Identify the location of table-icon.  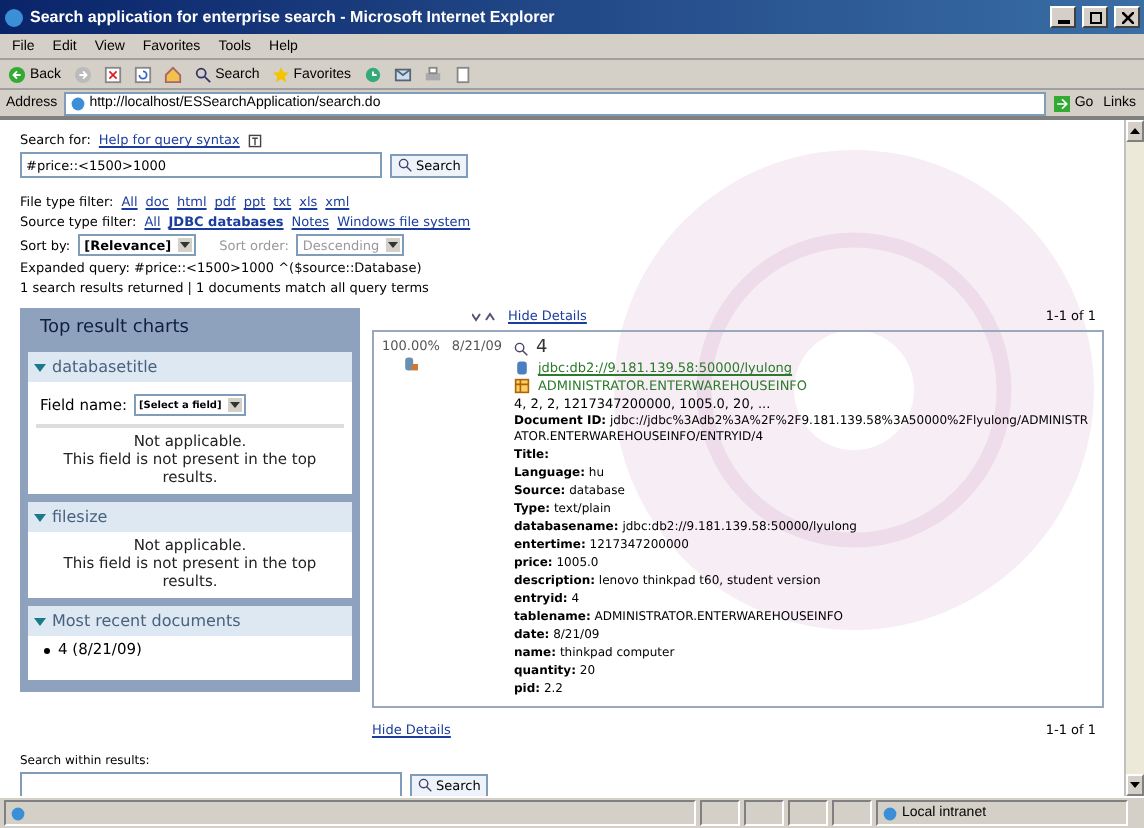
(521, 386).